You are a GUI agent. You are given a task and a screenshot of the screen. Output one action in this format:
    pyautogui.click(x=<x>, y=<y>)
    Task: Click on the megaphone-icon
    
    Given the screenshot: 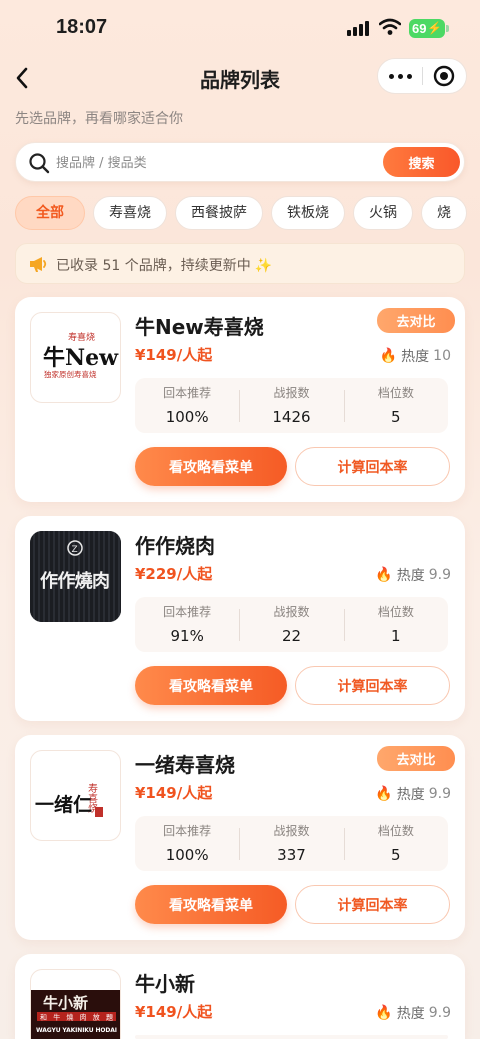 What is the action you would take?
    pyautogui.click(x=38, y=264)
    